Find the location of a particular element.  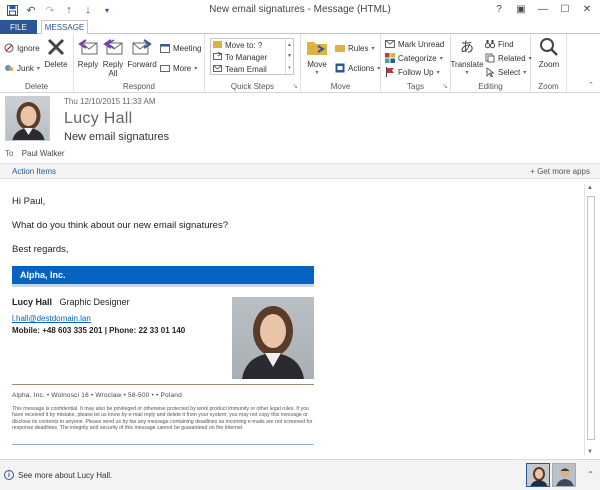

rules-button: Rules ▾ is located at coordinates (354, 48).